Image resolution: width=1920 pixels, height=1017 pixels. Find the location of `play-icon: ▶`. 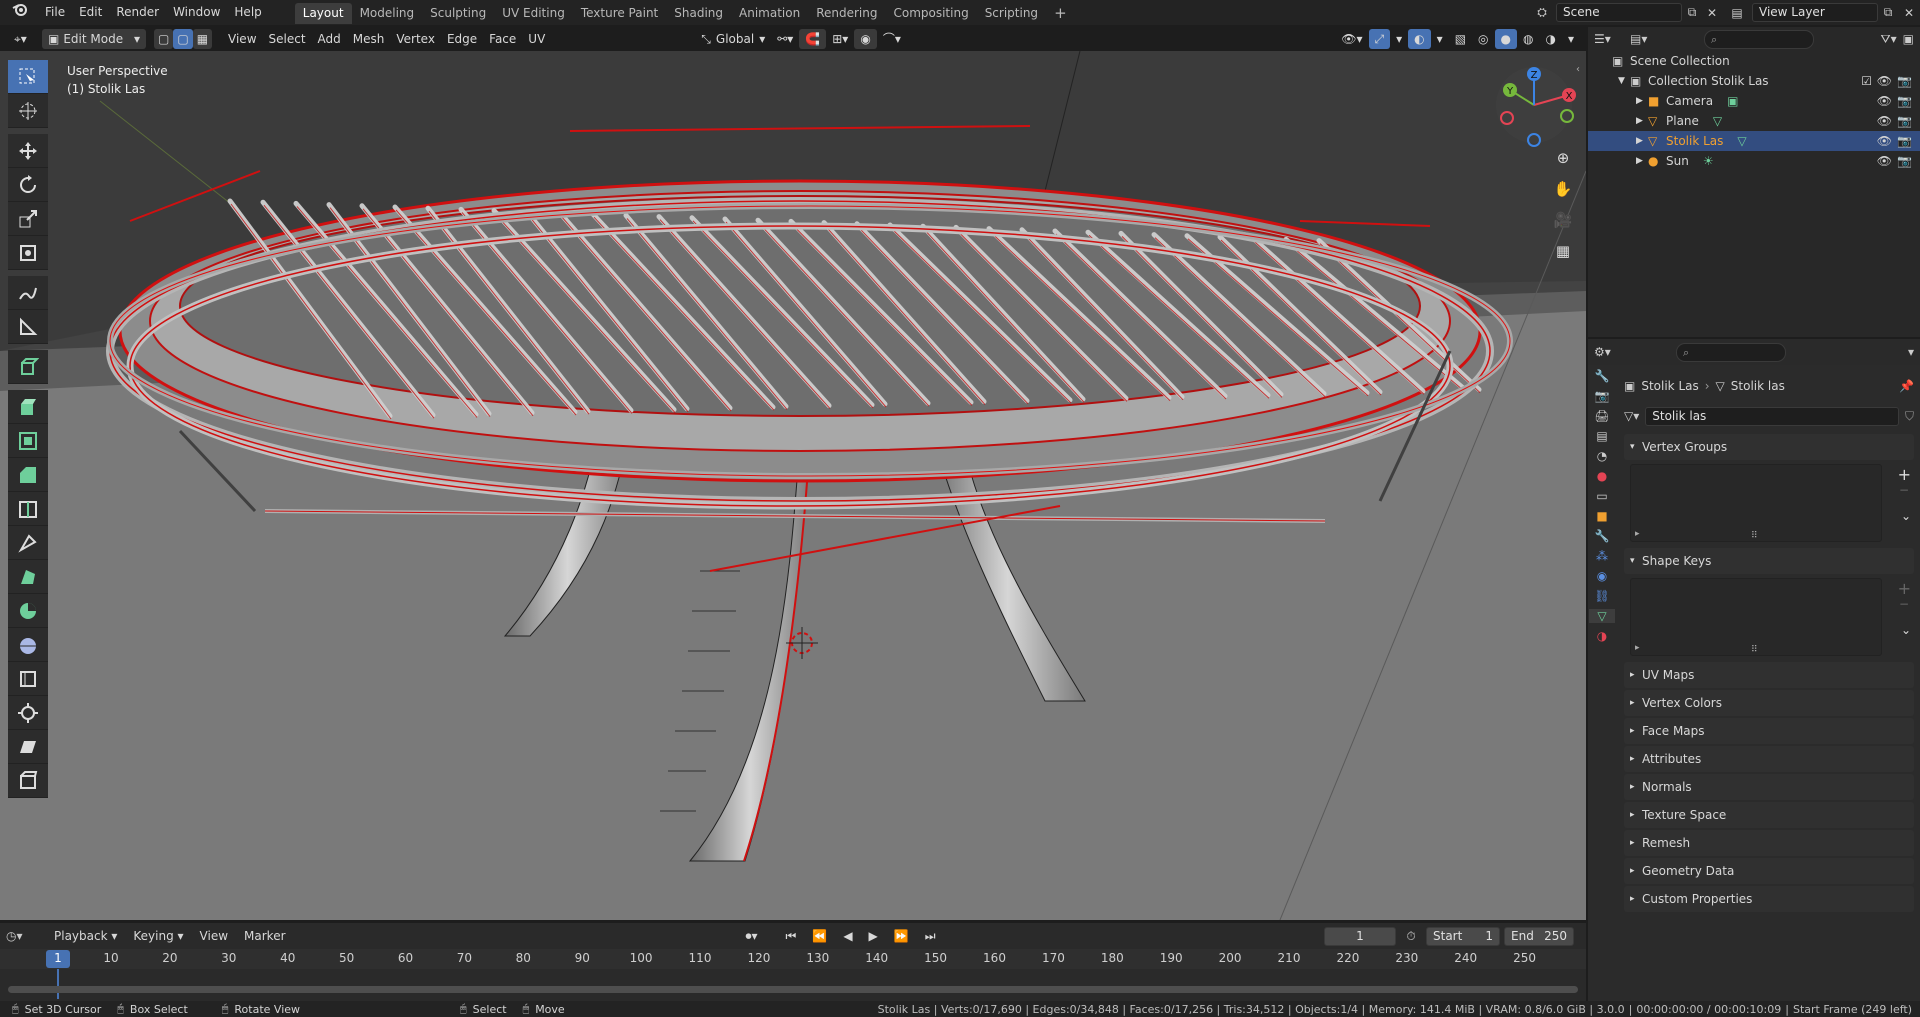

play-icon: ▶ is located at coordinates (873, 936).